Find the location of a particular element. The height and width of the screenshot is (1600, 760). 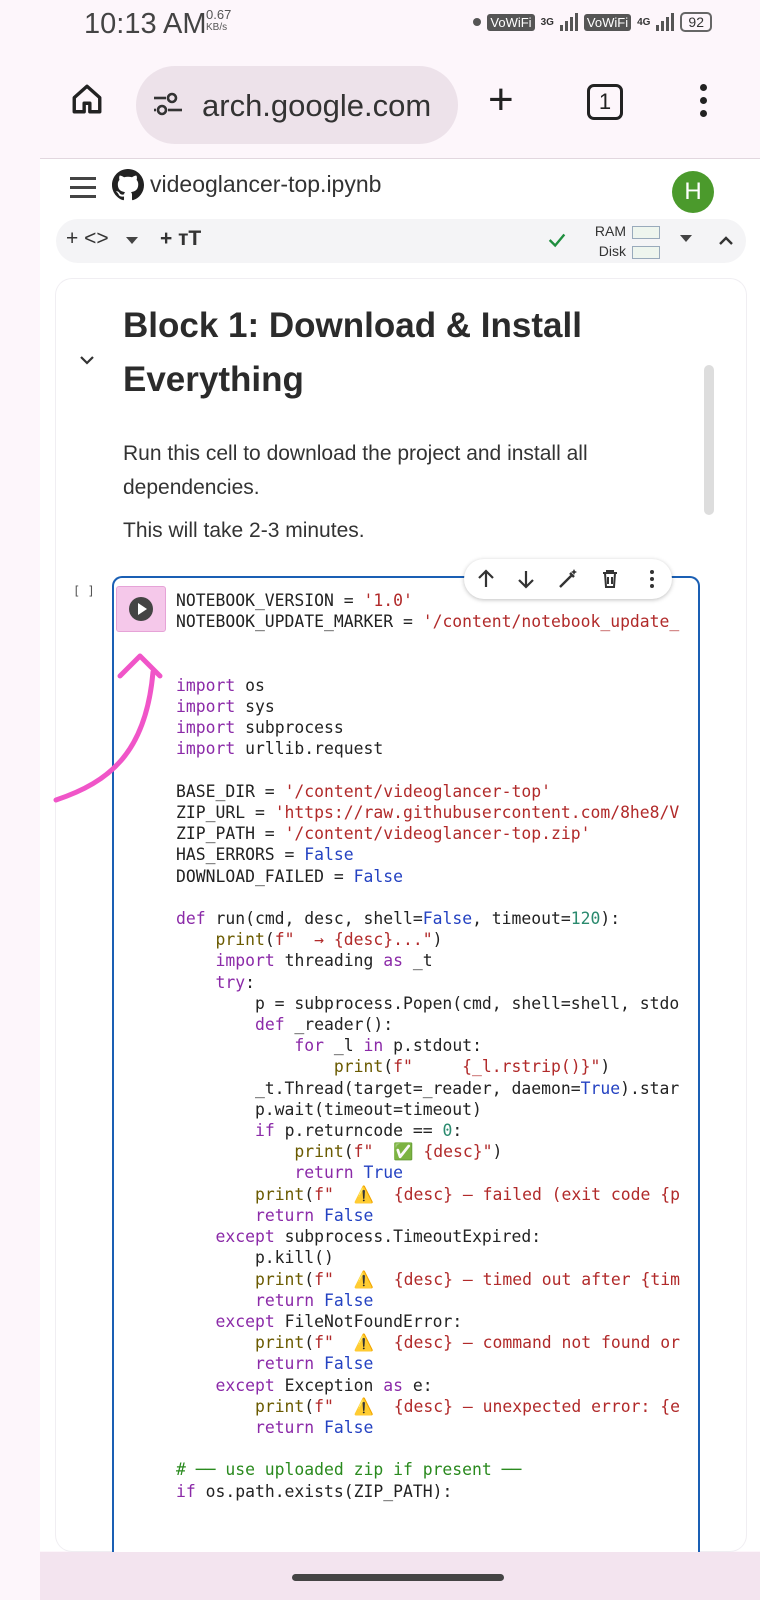

code-line: print(f" ✅ {desc}") is located at coordinates (398, 1152).